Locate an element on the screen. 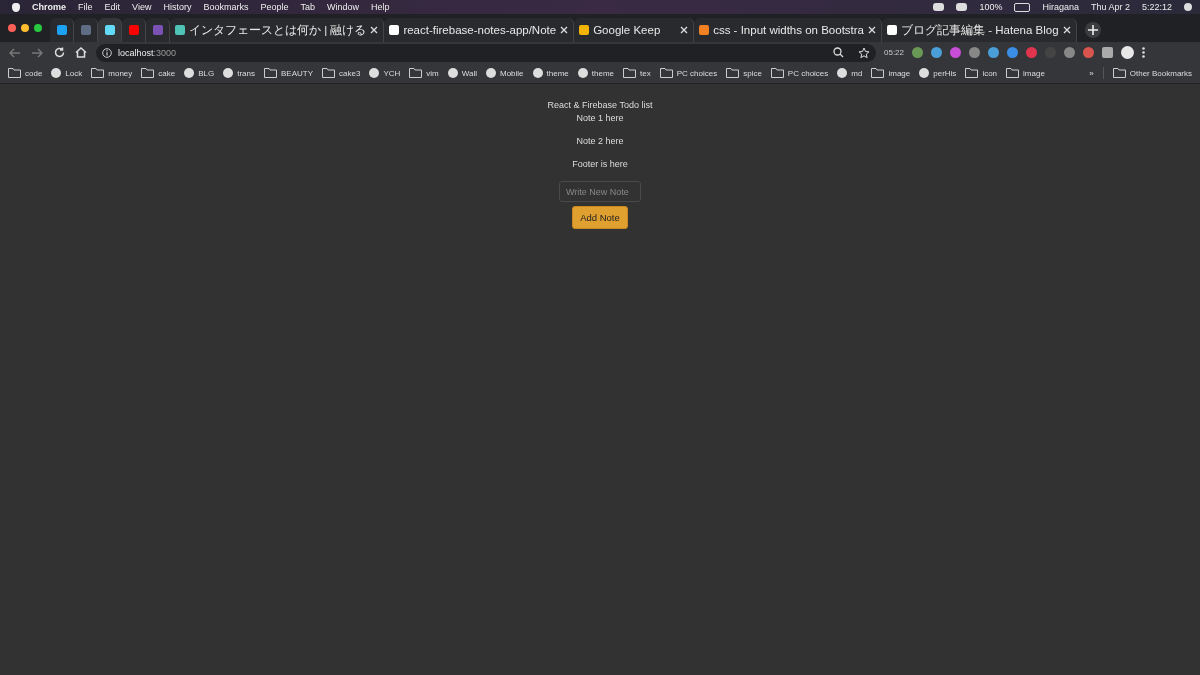  clock-time: 5:22:12 is located at coordinates (1156, 7).